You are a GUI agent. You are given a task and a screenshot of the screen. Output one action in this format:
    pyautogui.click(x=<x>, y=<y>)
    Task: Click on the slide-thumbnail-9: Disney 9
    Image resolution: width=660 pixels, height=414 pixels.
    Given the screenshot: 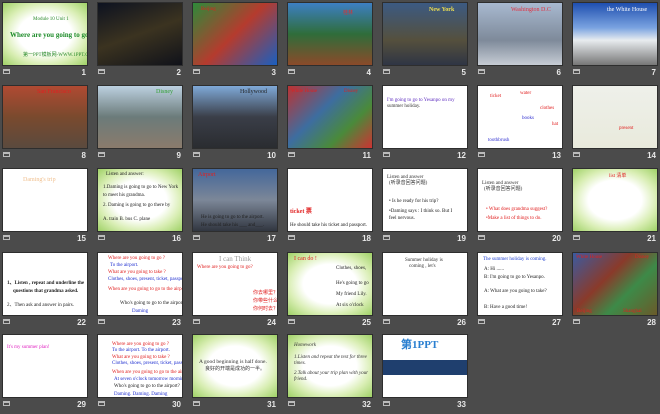 What is the action you would take?
    pyautogui.click(x=140, y=125)
    